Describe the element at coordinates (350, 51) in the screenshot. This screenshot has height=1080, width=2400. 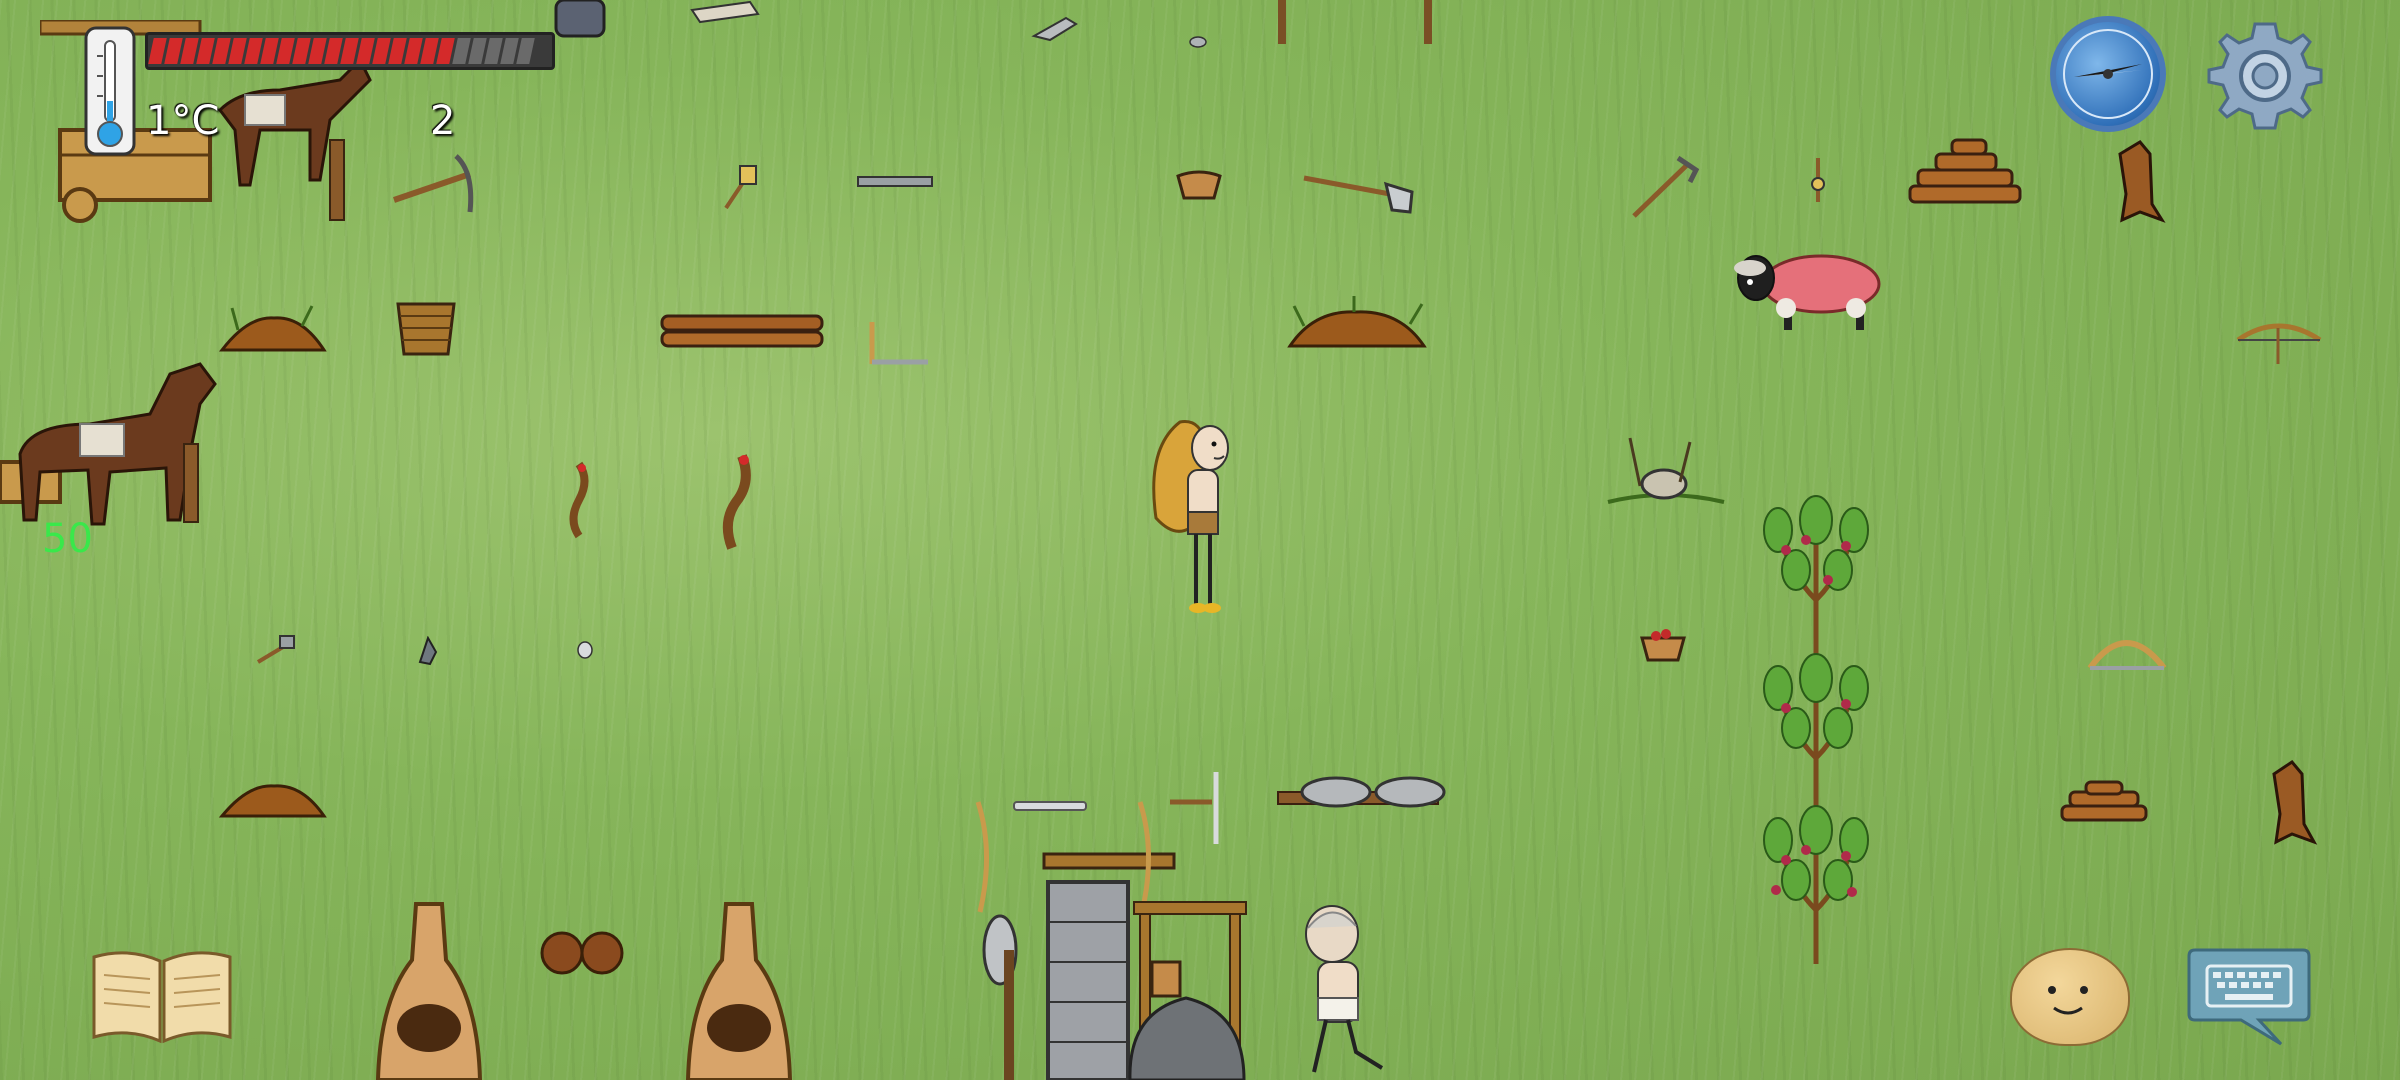
I see `food-meter` at that location.